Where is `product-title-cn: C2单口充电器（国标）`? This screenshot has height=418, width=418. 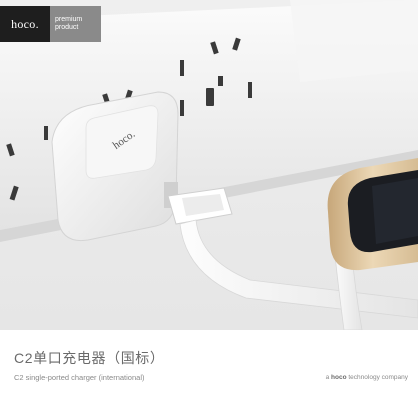
product-title-cn: C2单口充电器（国标） is located at coordinates (89, 358).